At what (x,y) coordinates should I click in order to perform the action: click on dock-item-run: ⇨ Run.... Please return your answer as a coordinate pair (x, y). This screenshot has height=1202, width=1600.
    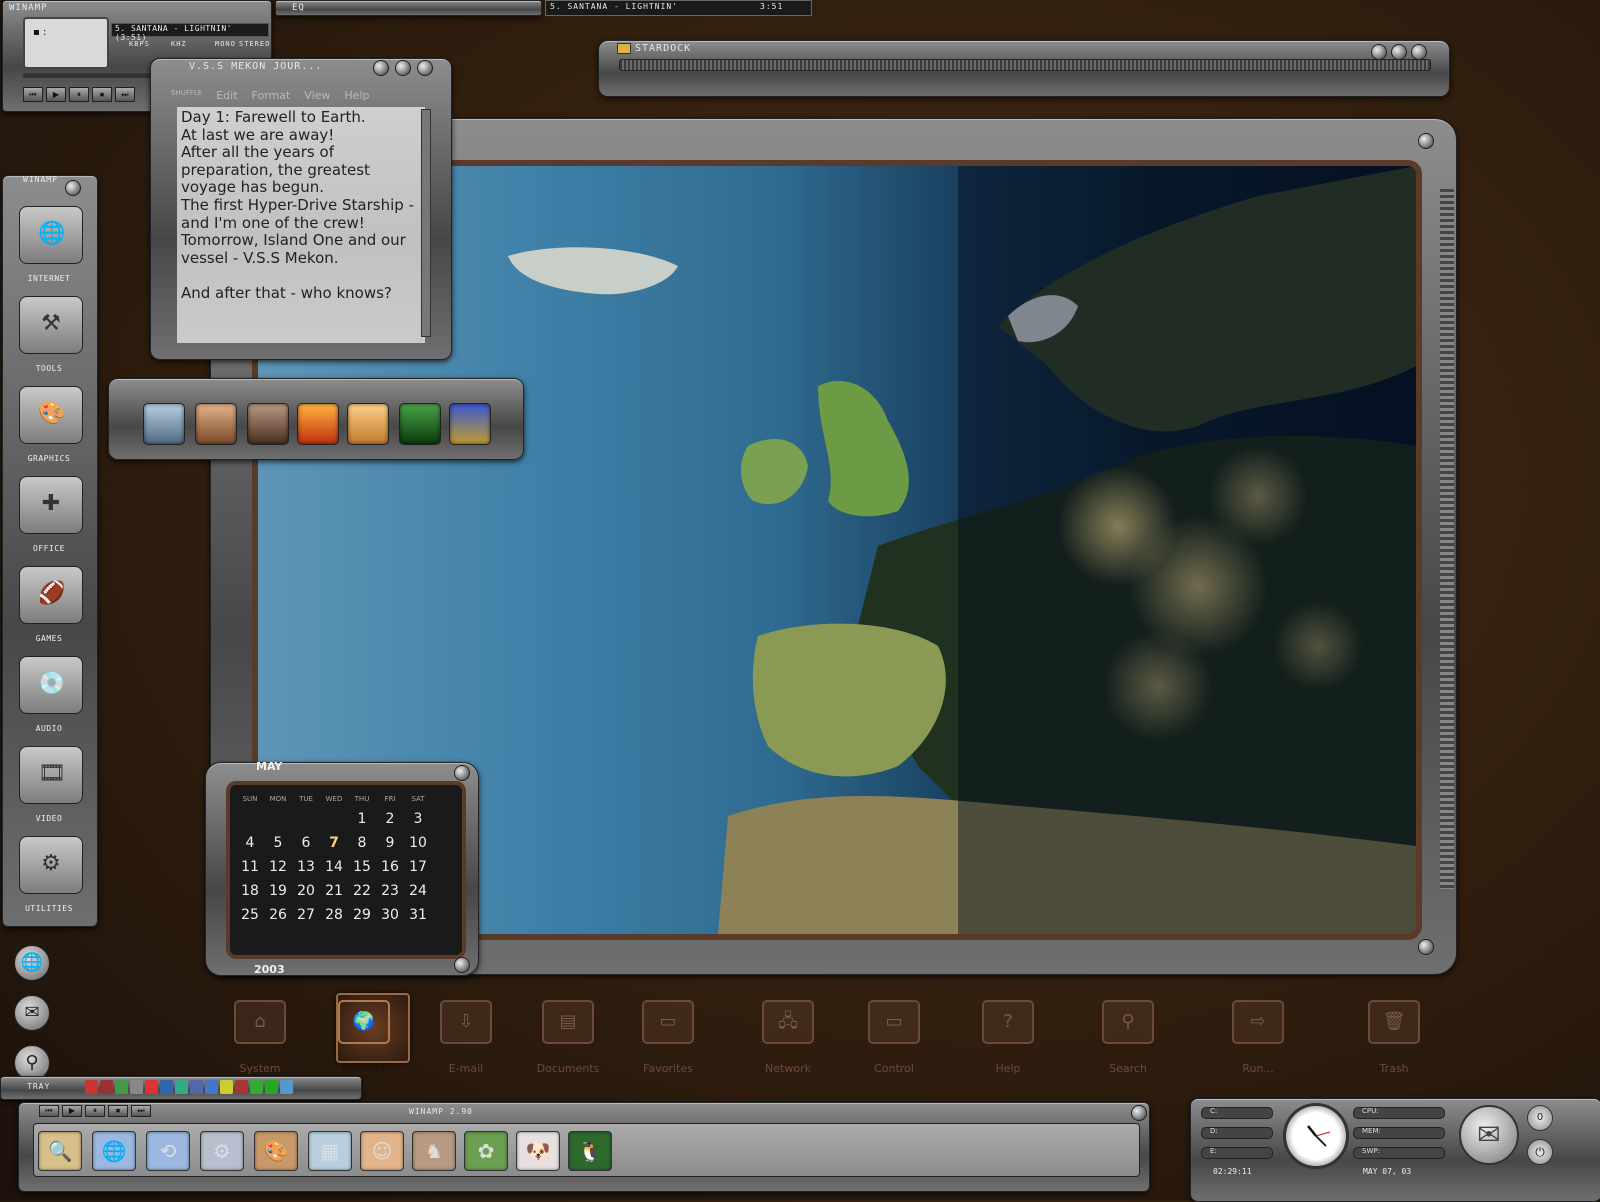
    Looking at the image, I should click on (1258, 1038).